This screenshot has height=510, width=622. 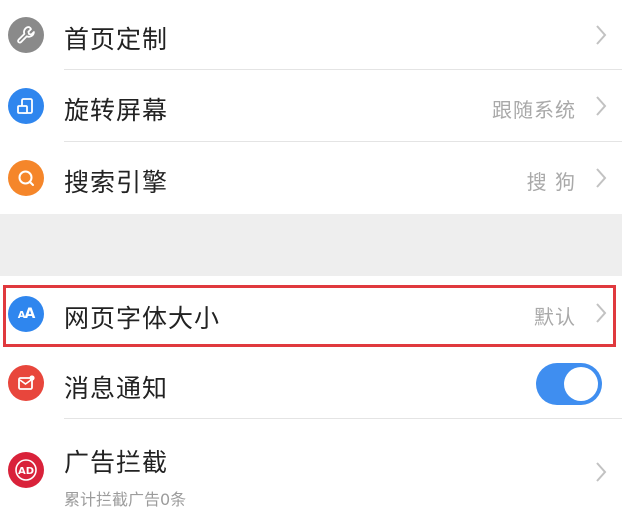 I want to click on setting-row-notifications: 消息通知, so click(x=311, y=383).